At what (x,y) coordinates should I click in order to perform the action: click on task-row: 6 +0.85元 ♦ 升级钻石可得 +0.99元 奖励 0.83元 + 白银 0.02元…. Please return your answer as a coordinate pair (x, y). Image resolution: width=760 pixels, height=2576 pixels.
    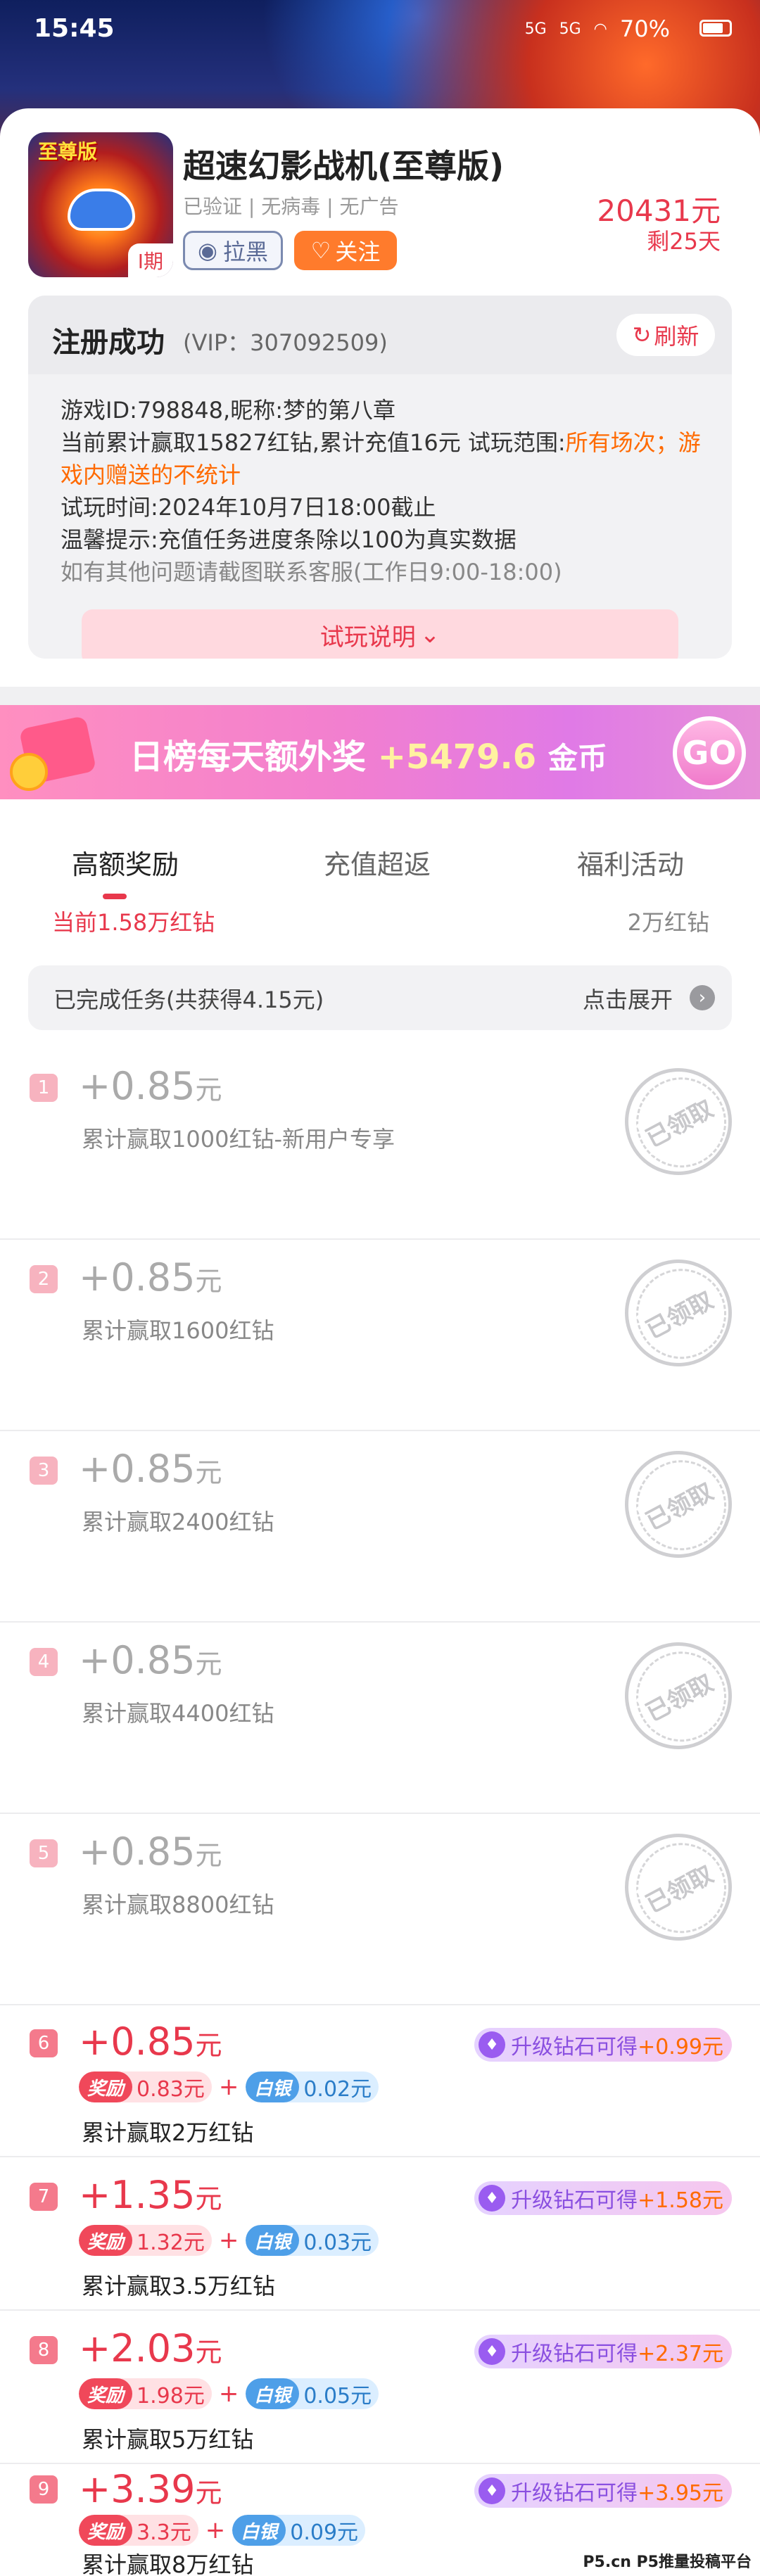
    Looking at the image, I should click on (380, 2080).